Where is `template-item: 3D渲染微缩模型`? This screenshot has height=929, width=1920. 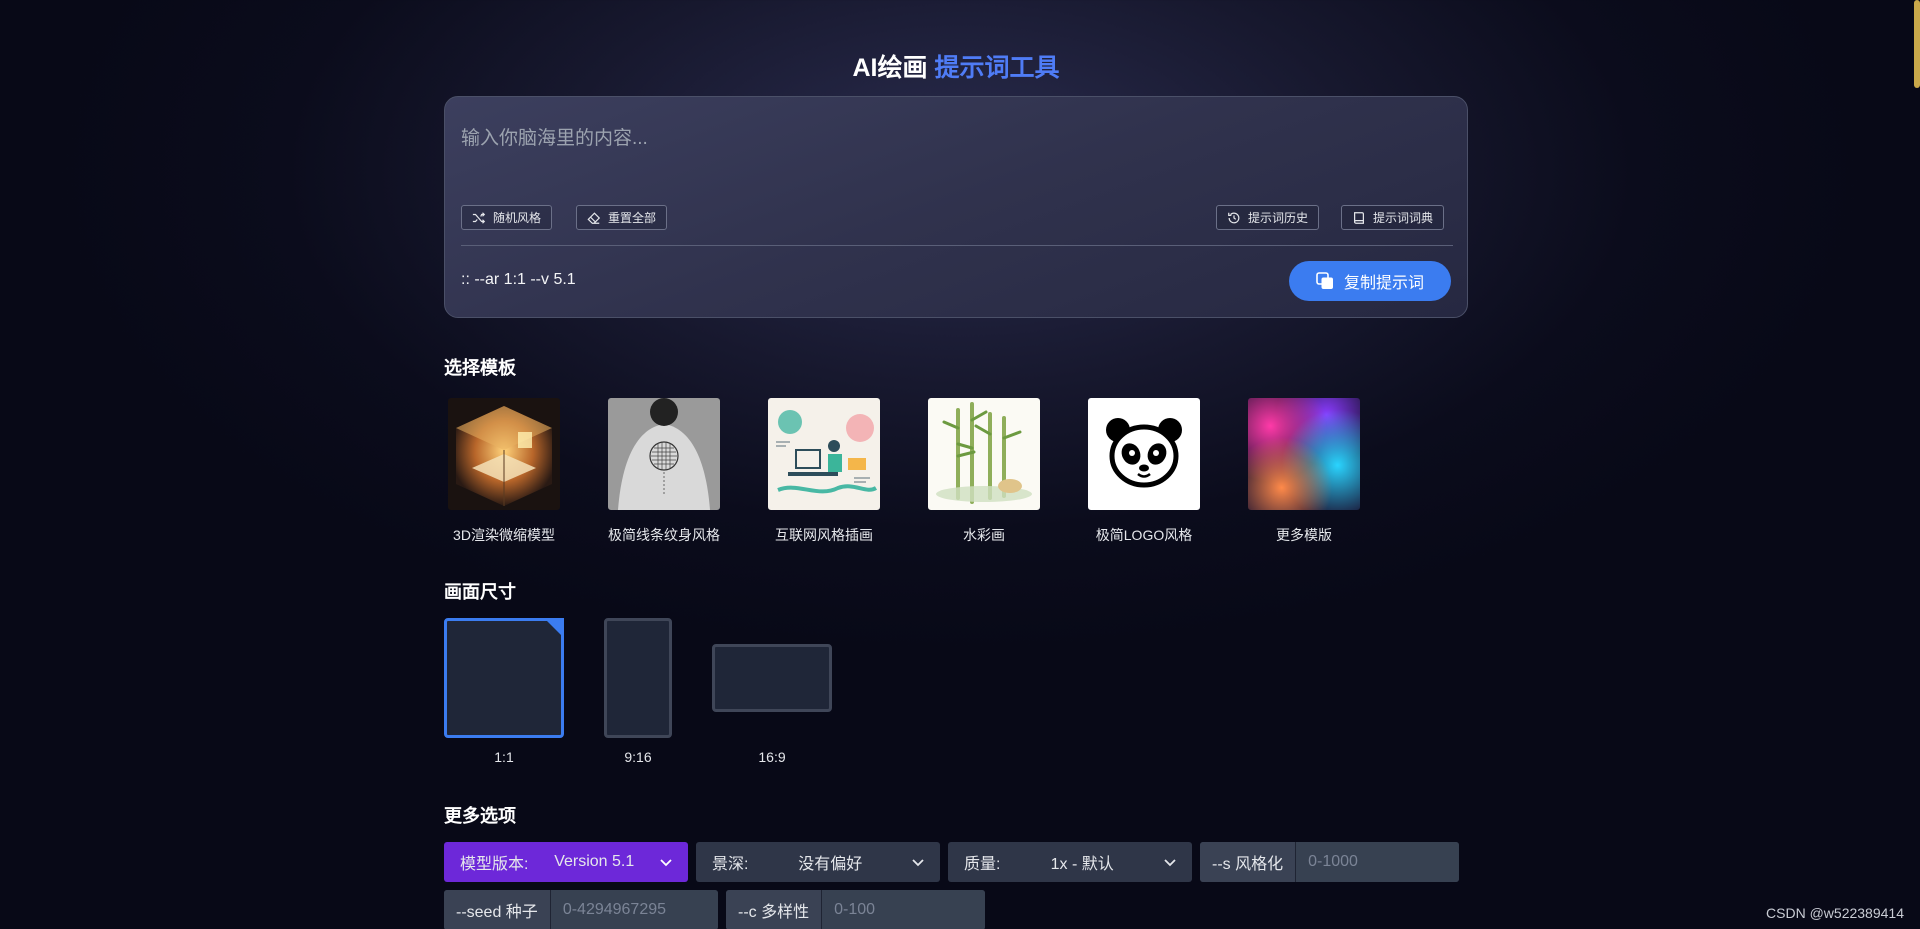
template-item: 3D渲染微缩模型 is located at coordinates (504, 471).